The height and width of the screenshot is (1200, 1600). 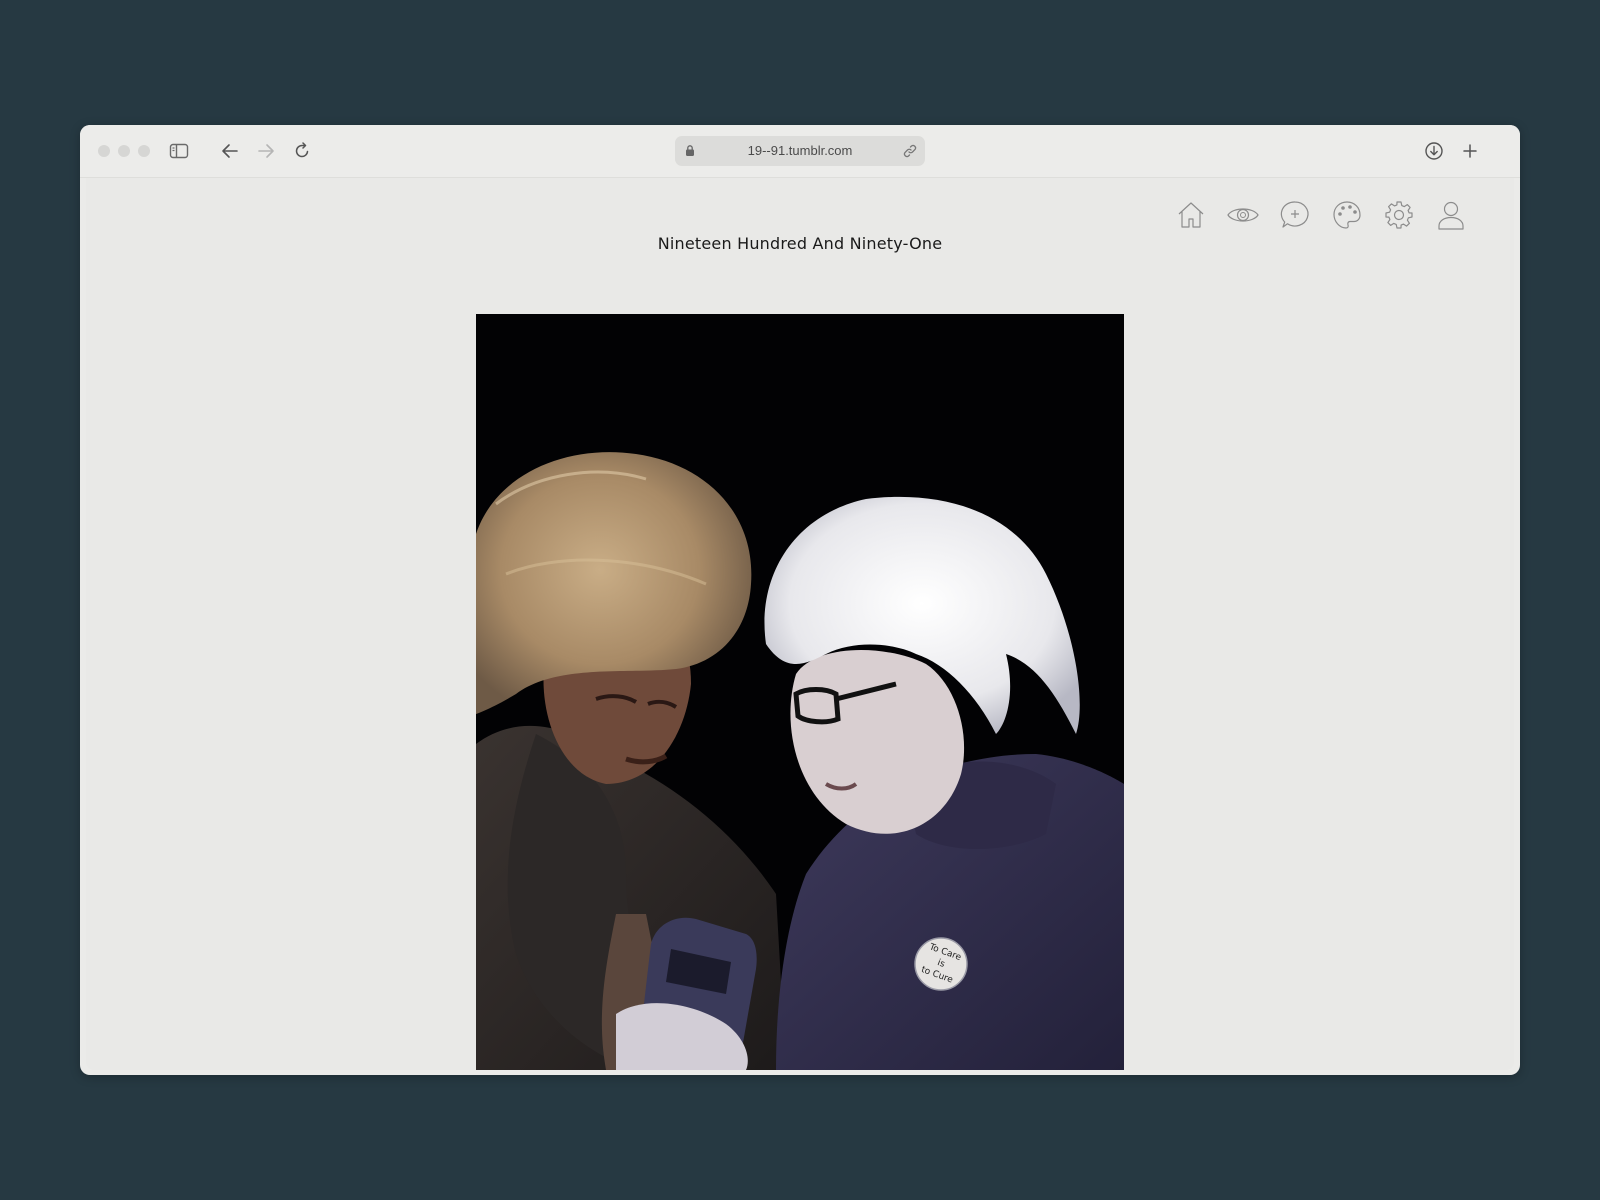 What do you see at coordinates (1295, 215) in the screenshot?
I see `chat-plus-icon` at bounding box center [1295, 215].